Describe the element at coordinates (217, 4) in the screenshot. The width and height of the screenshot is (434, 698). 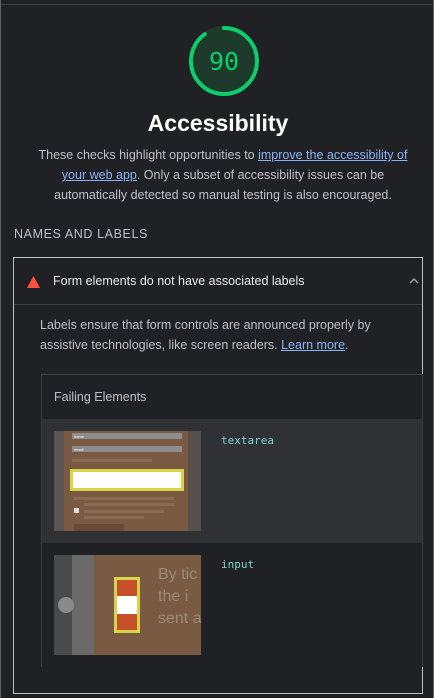
I see `divider` at that location.